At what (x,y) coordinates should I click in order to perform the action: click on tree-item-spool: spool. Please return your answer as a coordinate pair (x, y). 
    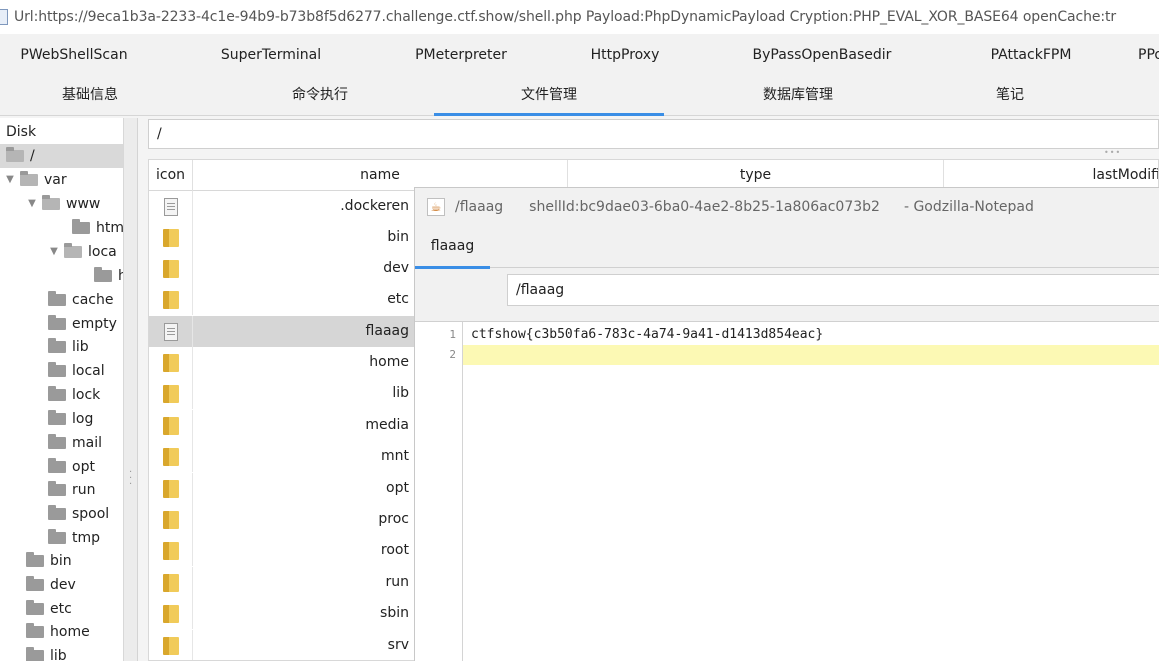
    Looking at the image, I should click on (78, 514).